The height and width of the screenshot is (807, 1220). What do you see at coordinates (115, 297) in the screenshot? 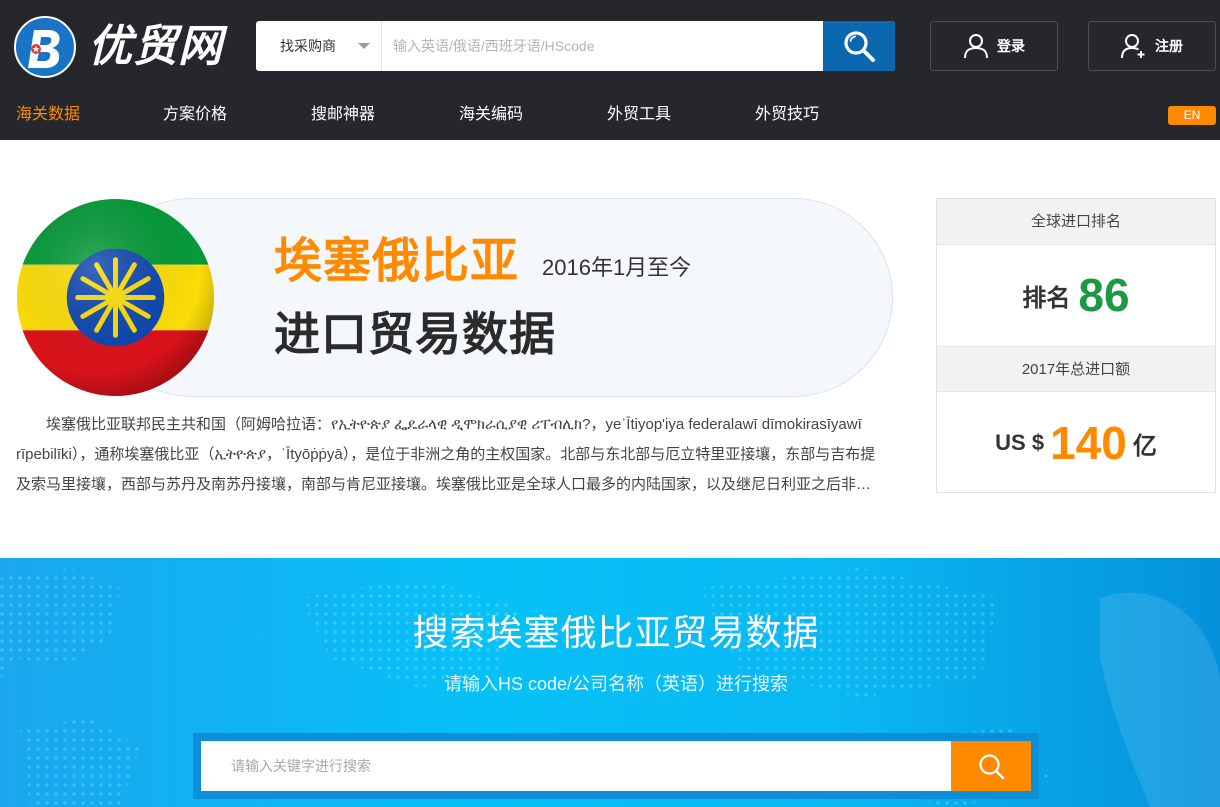
I see `ethiopia-flag-icon` at bounding box center [115, 297].